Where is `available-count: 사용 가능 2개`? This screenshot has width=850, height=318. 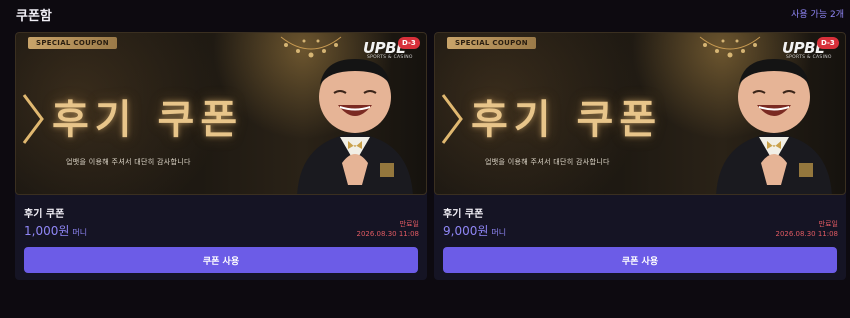
available-count: 사용 가능 2개 is located at coordinates (817, 15).